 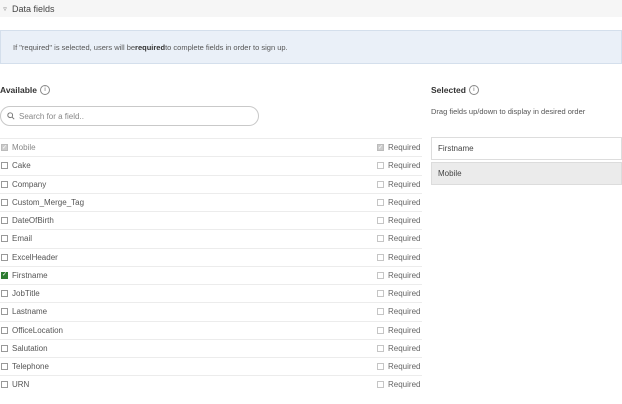 What do you see at coordinates (21, 385) in the screenshot?
I see `field-name: URN` at bounding box center [21, 385].